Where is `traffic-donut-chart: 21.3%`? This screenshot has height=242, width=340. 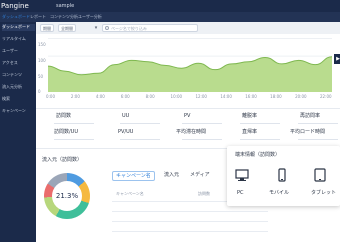
traffic-donut-chart: 21.3% is located at coordinates (67, 196).